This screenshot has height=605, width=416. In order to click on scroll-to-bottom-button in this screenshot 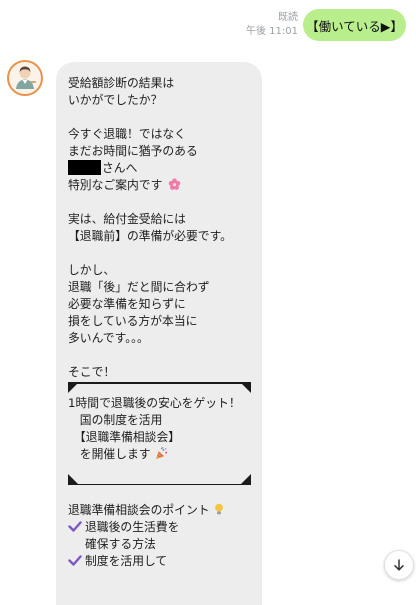, I will do `click(399, 565)`.